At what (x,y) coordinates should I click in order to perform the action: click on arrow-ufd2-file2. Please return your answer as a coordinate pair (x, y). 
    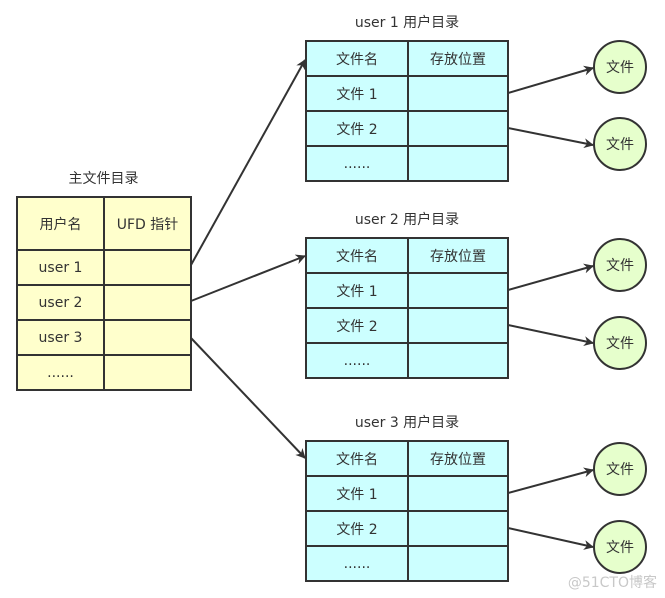
    Looking at the image, I should click on (550, 335).